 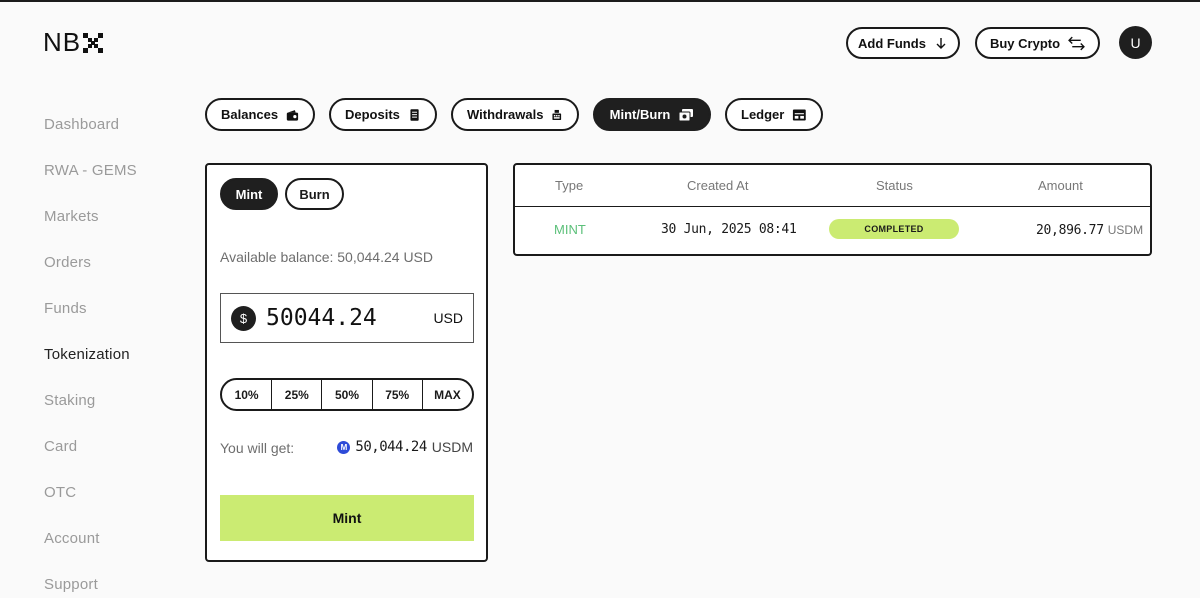 What do you see at coordinates (600, 1) in the screenshot?
I see `top-border` at bounding box center [600, 1].